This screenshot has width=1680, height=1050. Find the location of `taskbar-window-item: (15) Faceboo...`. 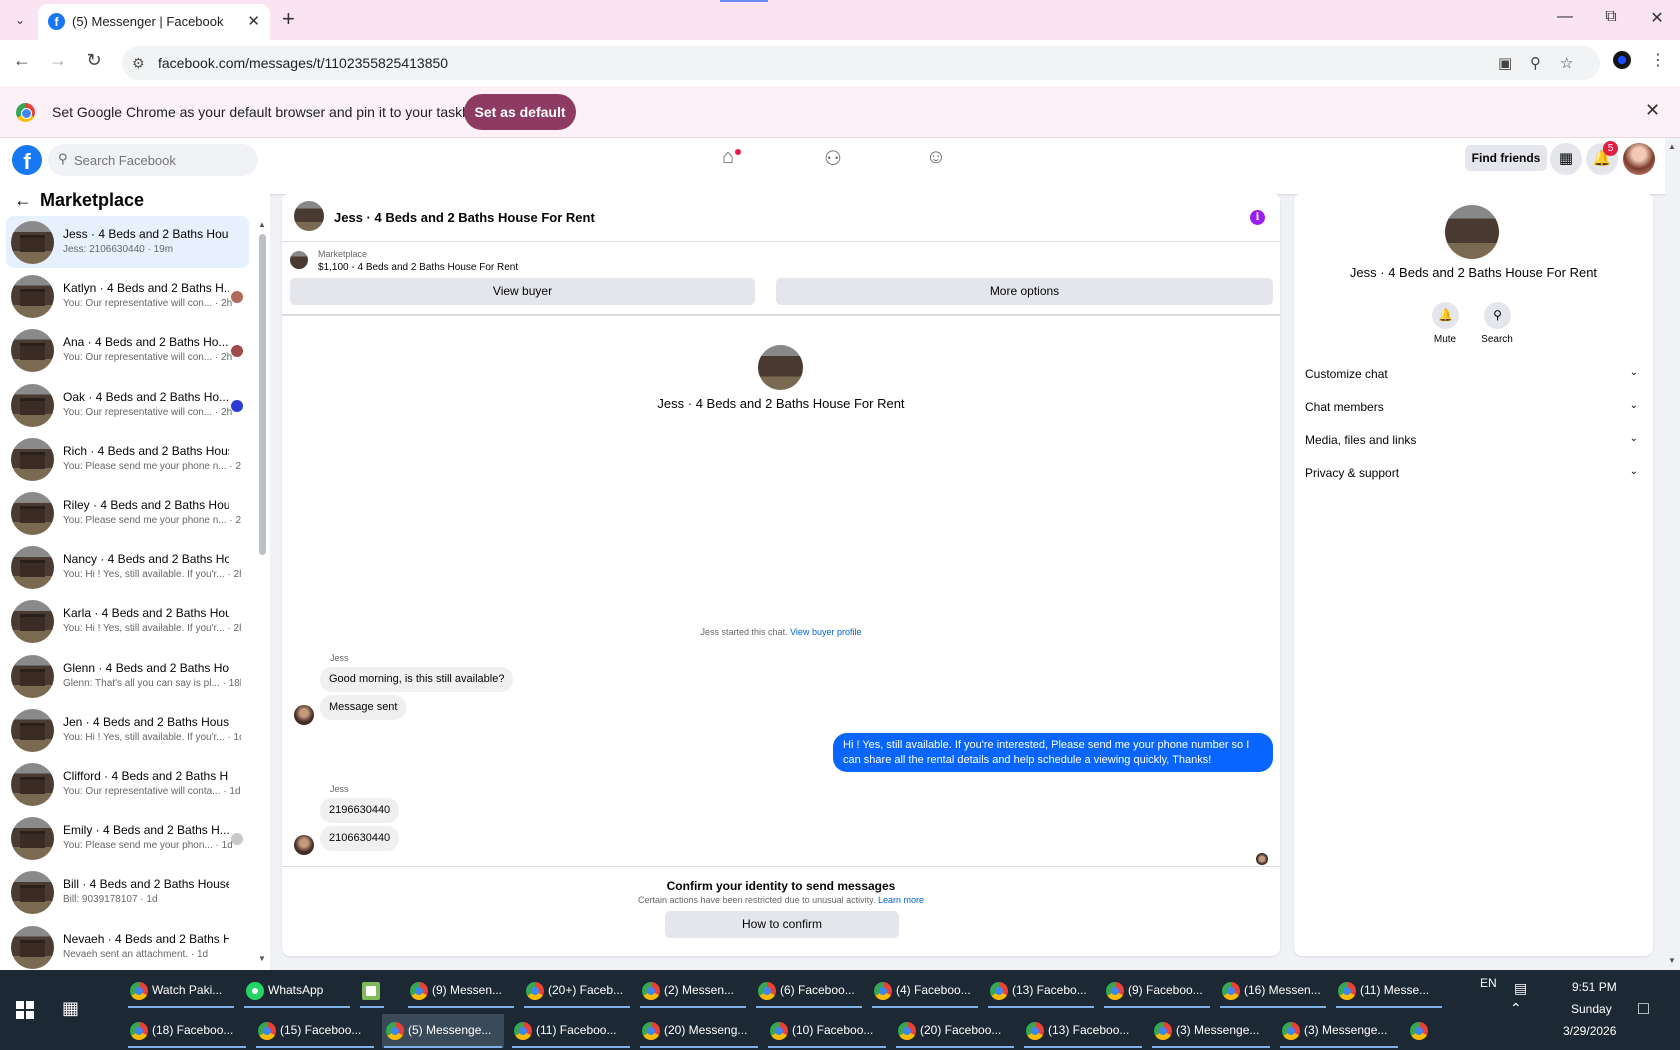

taskbar-window-item: (15) Faceboo... is located at coordinates (315, 1031).